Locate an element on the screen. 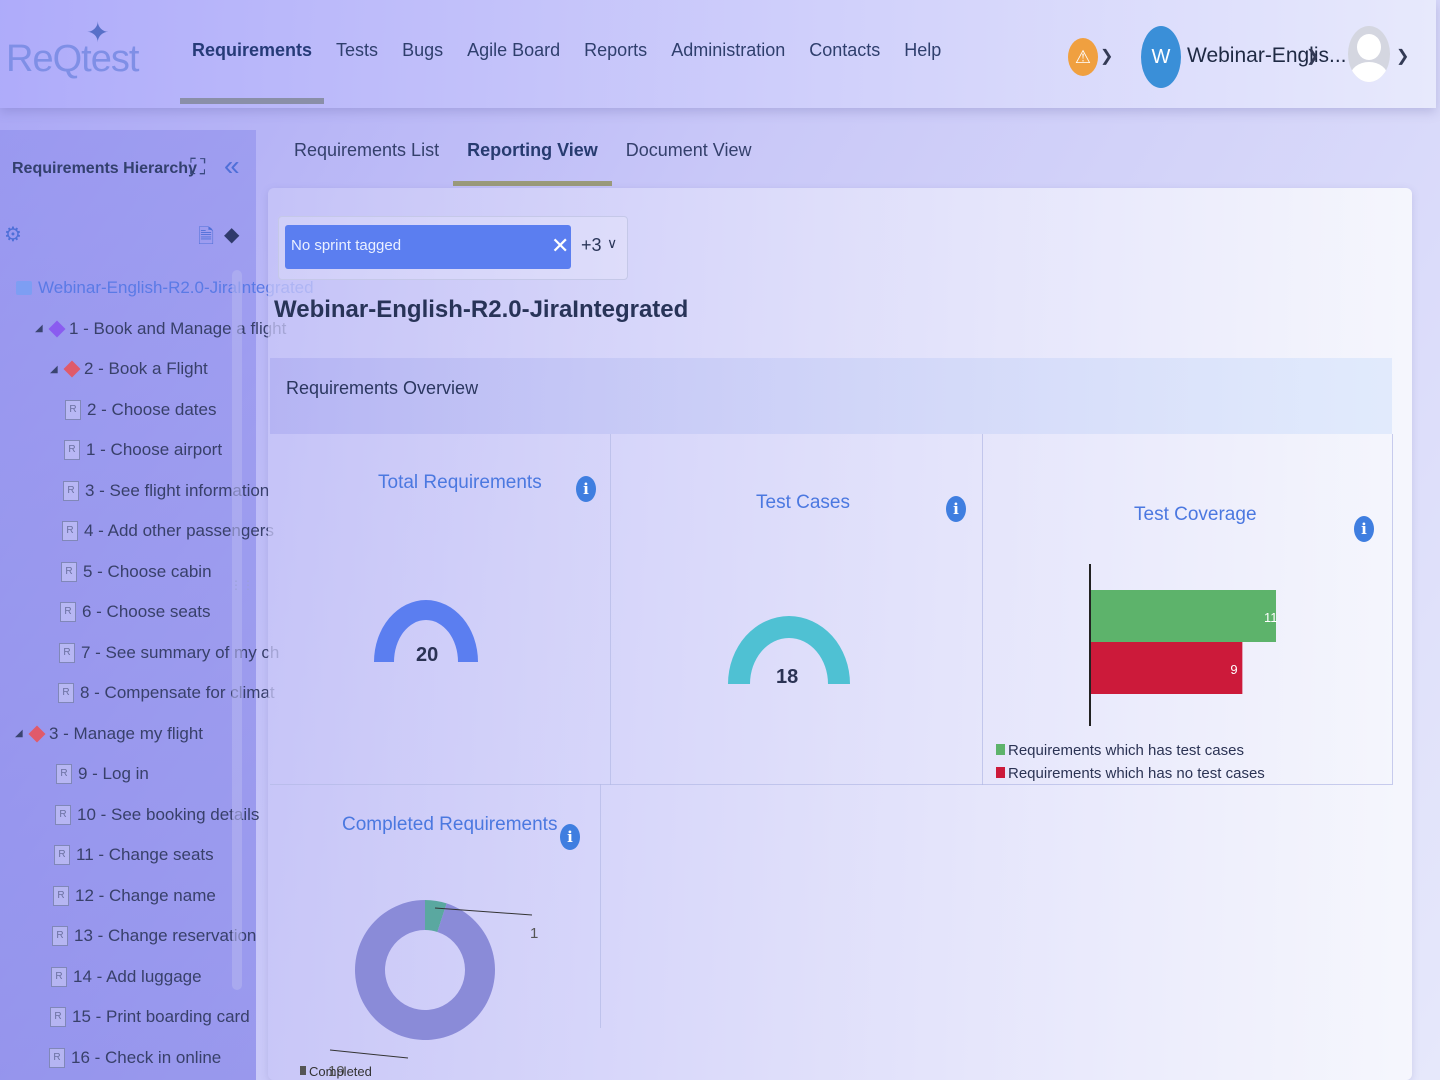 This screenshot has height=1080, width=1440. warning-icon: ⚠ is located at coordinates (1083, 57).